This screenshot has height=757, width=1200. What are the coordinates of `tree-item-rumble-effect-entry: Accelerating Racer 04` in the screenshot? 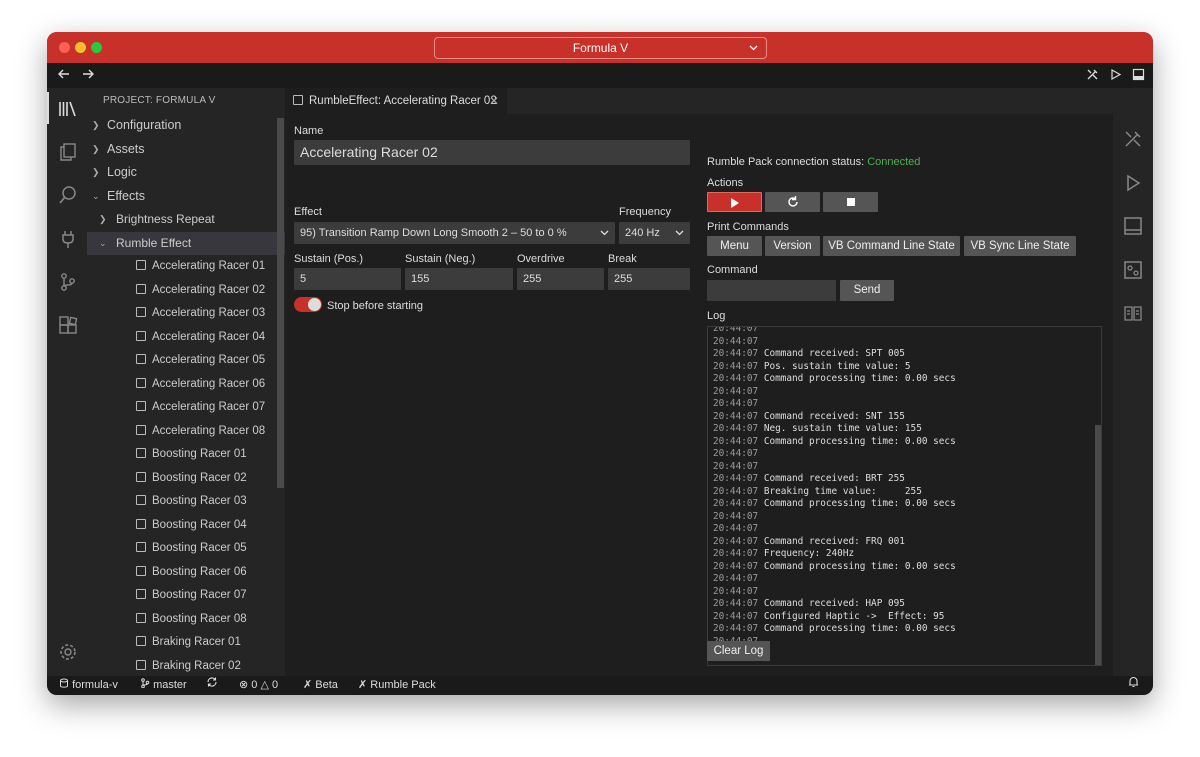 It's located at (186, 338).